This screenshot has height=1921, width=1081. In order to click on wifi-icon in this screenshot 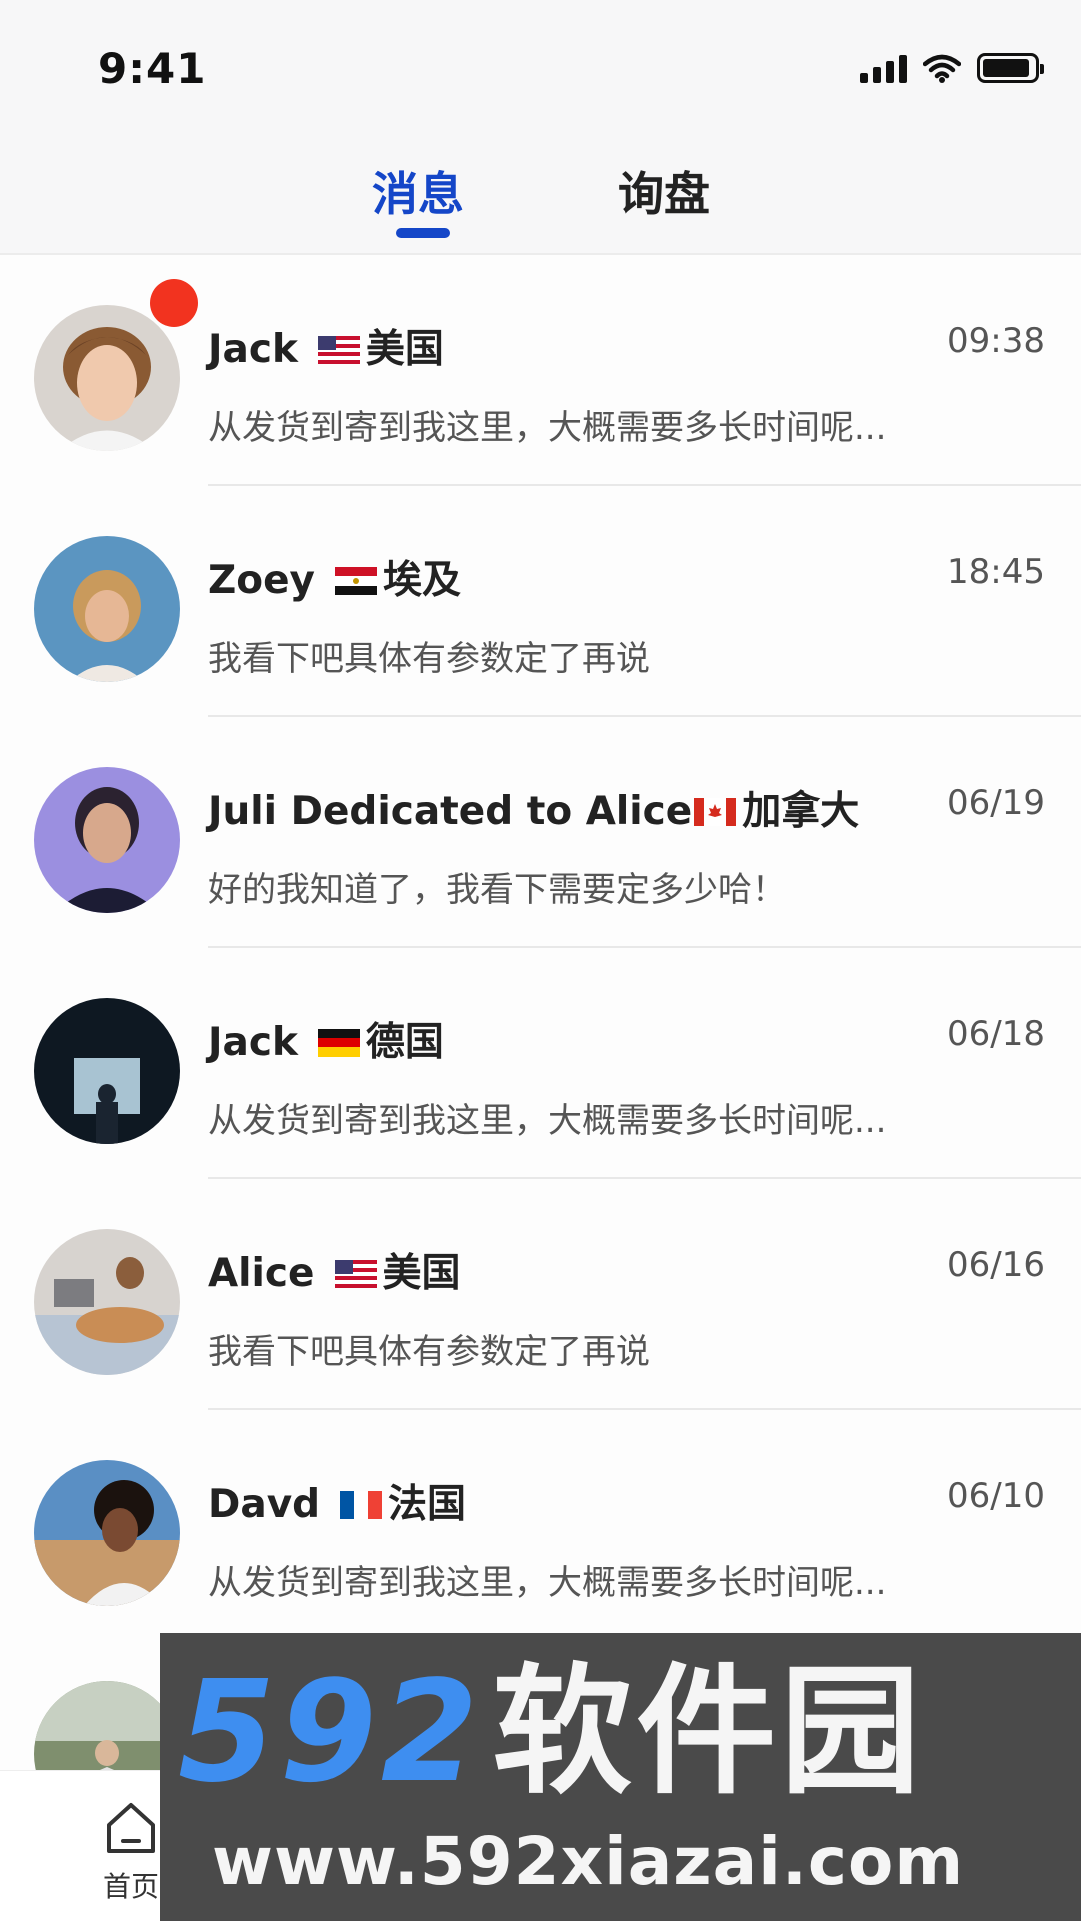, I will do `click(942, 68)`.